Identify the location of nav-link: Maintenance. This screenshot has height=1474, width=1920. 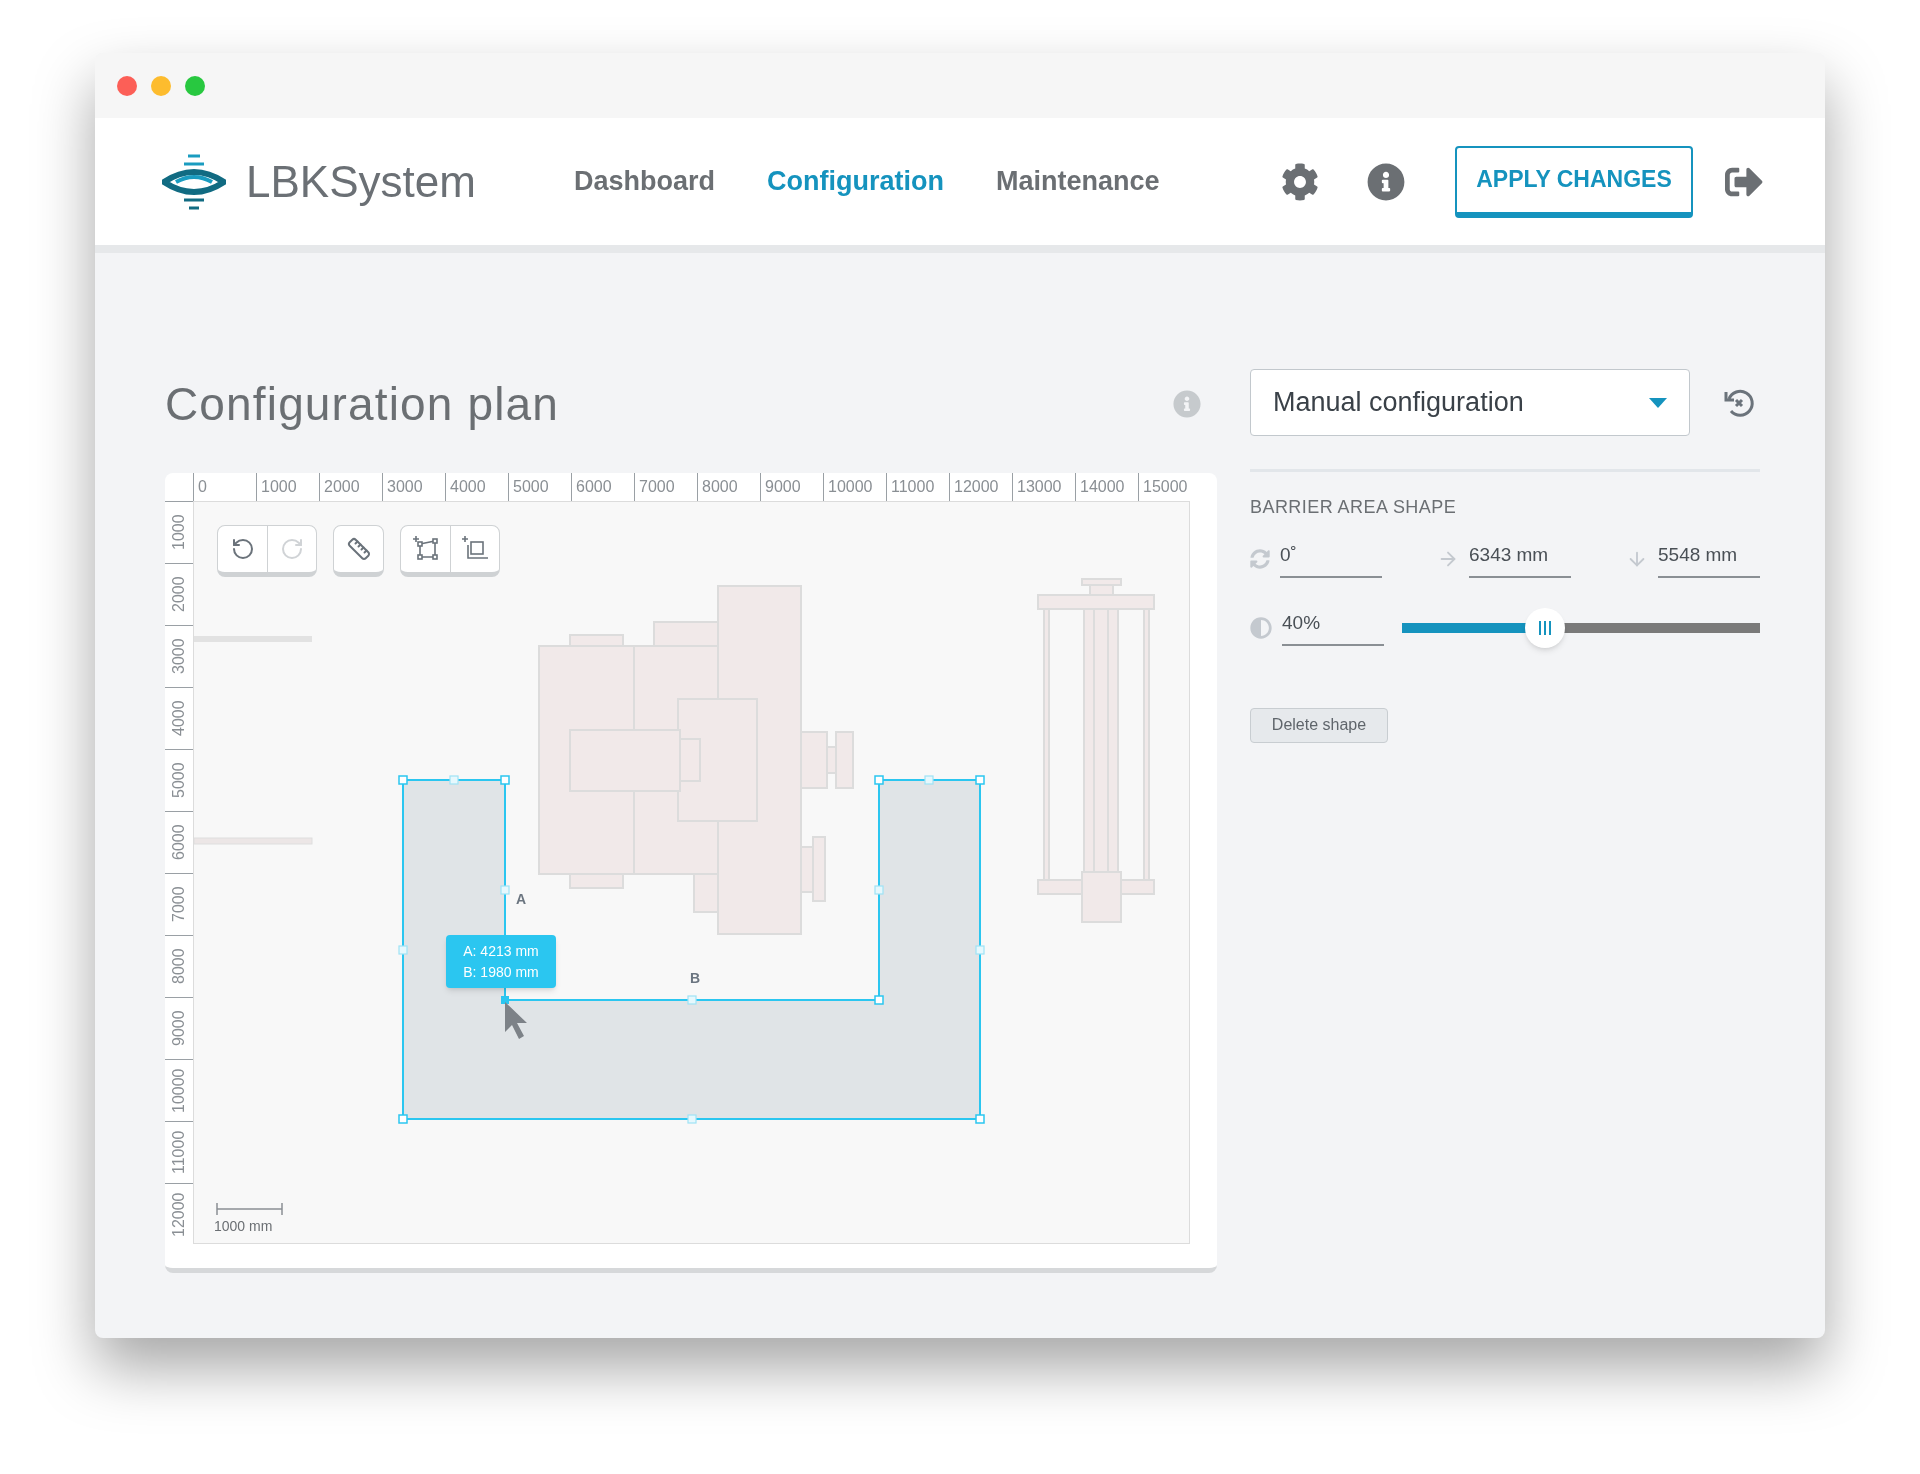
(1078, 181).